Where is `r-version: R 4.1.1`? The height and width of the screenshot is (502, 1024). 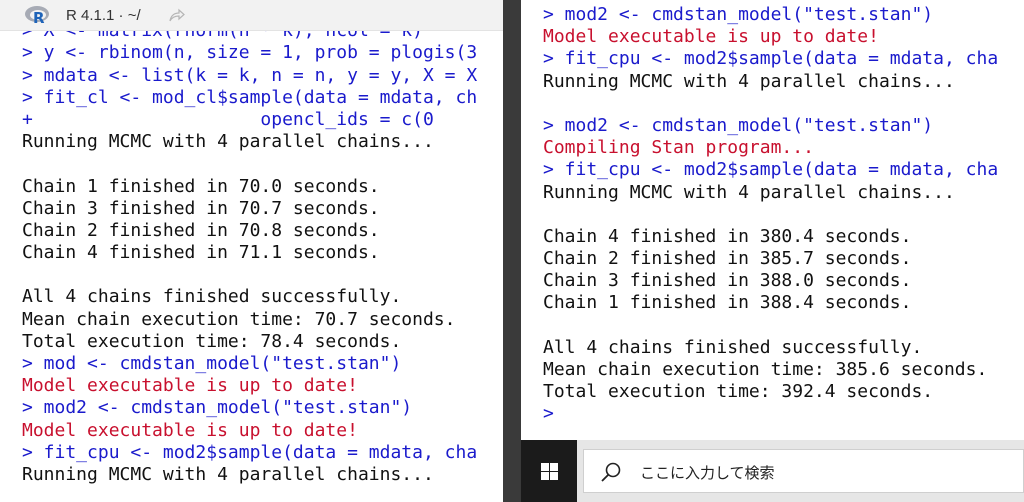 r-version: R 4.1.1 is located at coordinates (90, 15).